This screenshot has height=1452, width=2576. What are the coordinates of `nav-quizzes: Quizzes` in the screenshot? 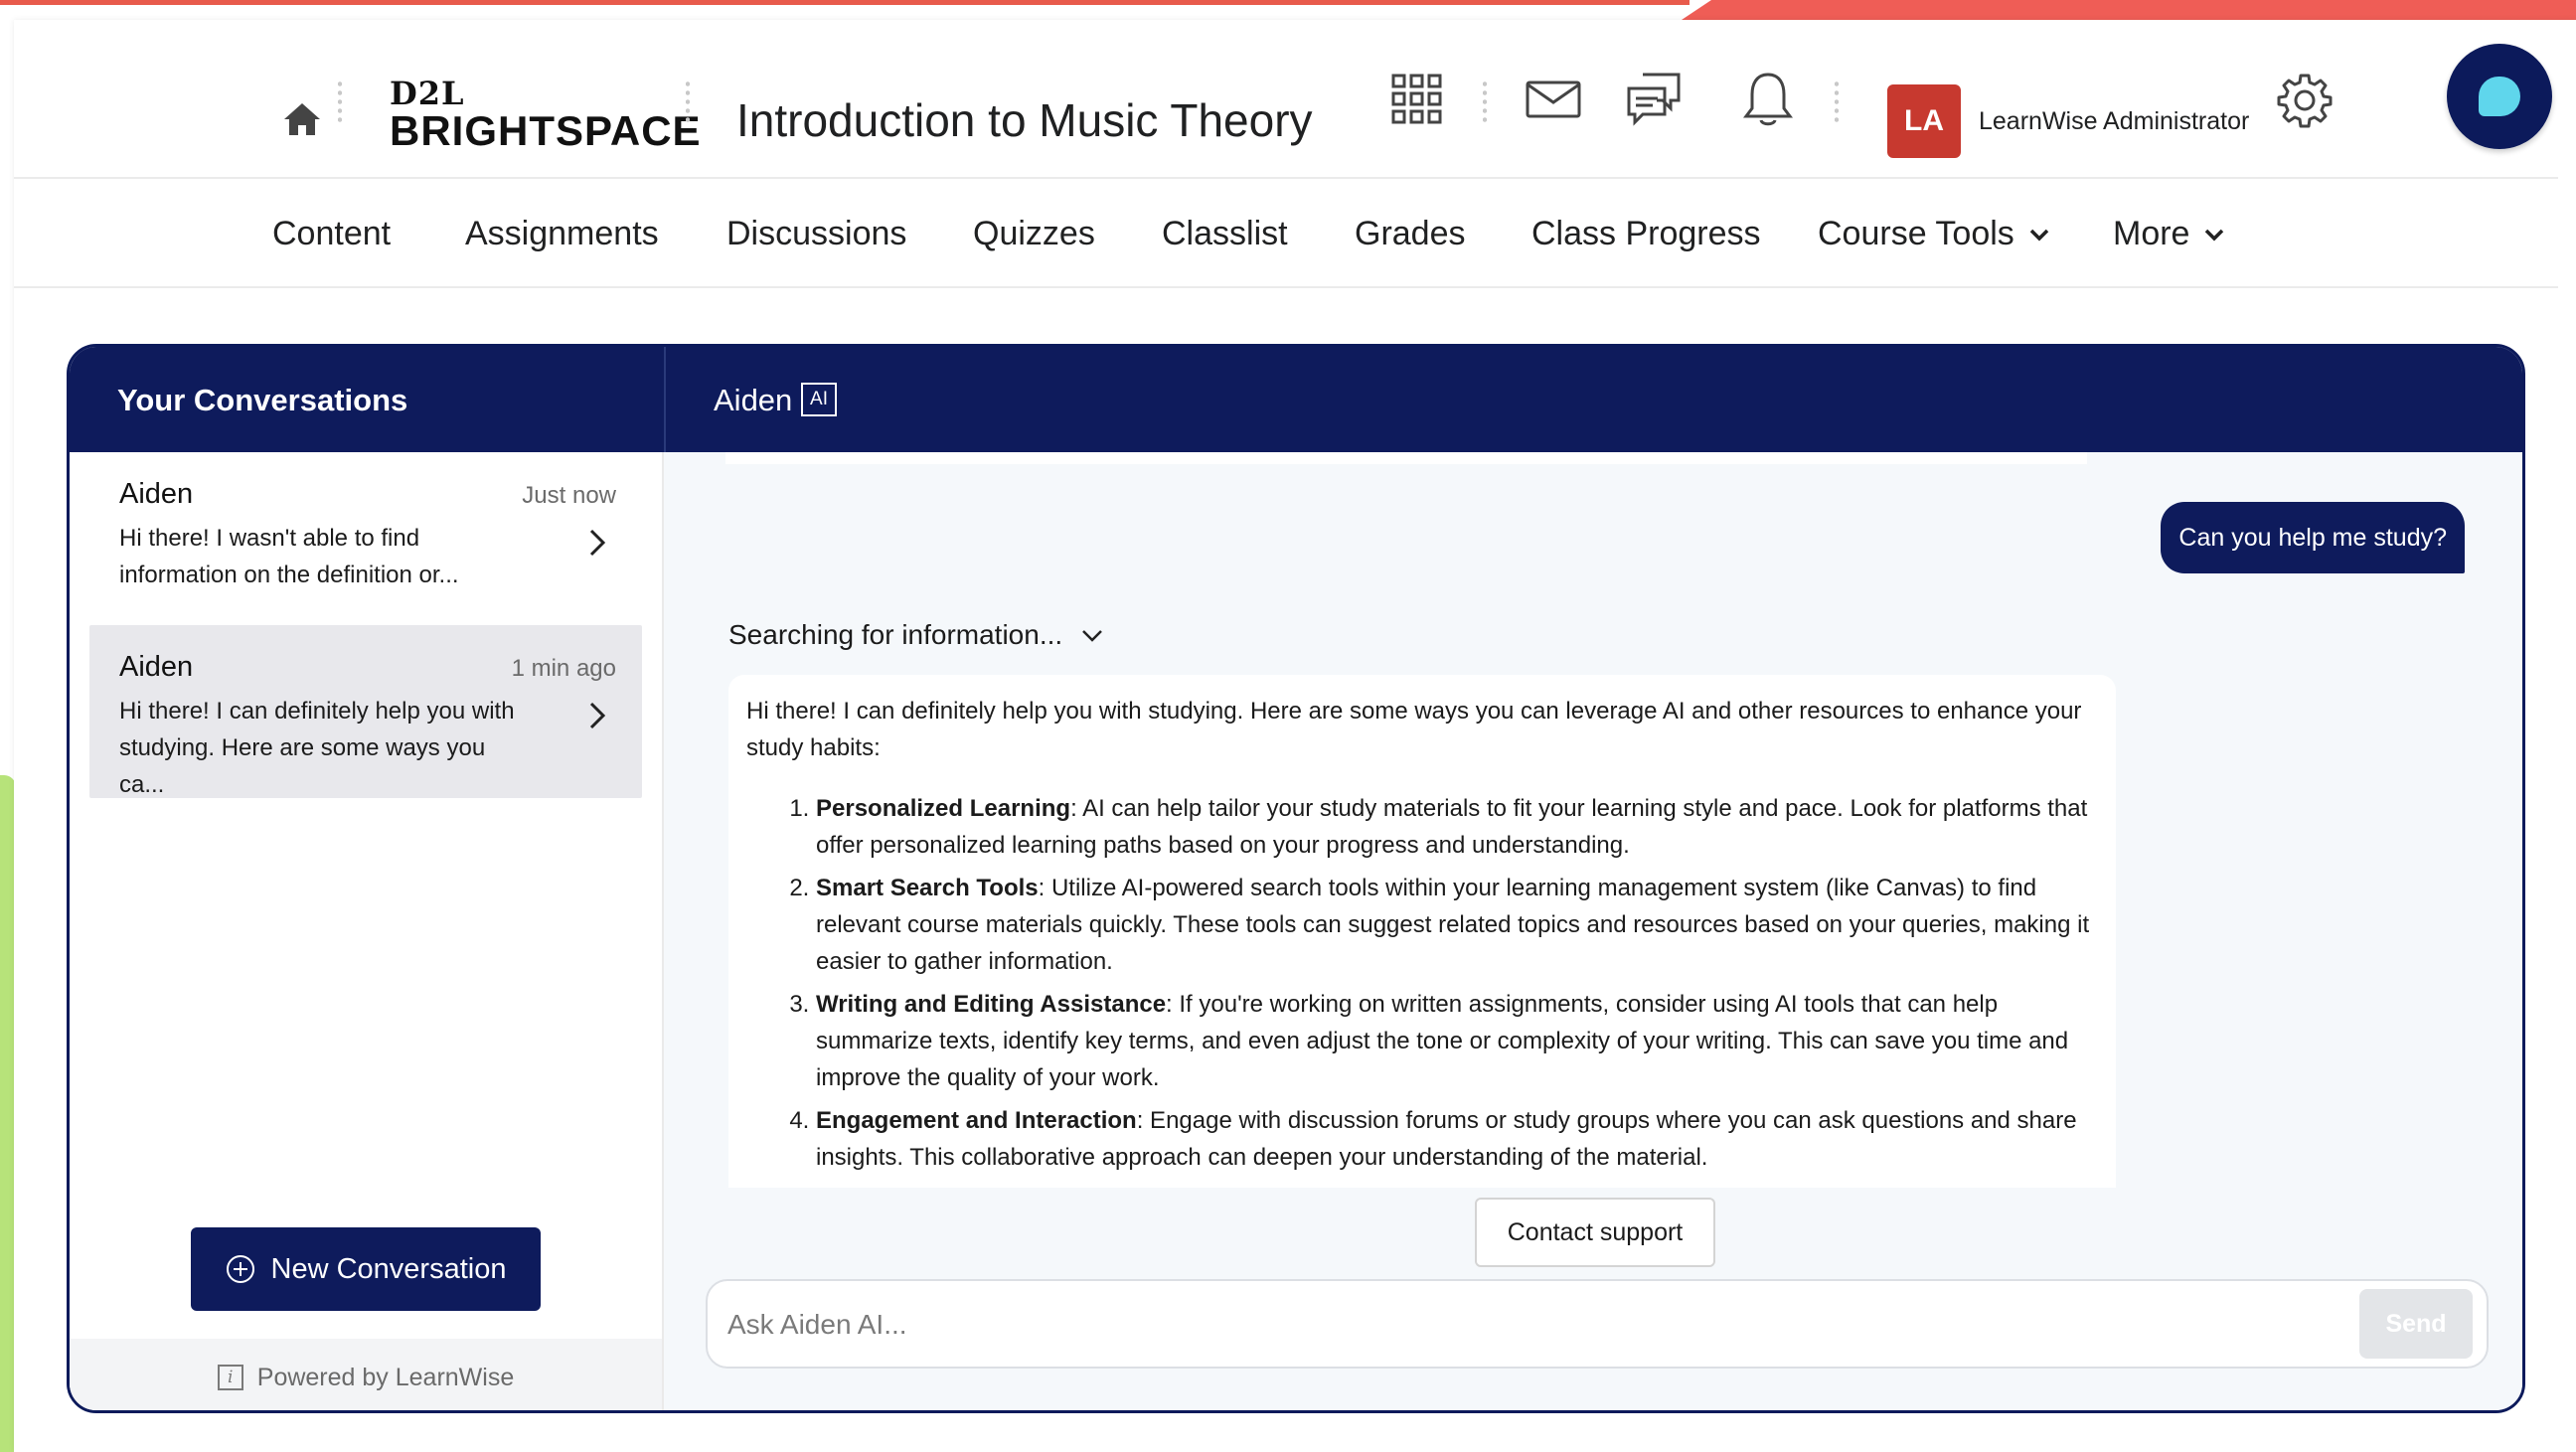 It's located at (1034, 234).